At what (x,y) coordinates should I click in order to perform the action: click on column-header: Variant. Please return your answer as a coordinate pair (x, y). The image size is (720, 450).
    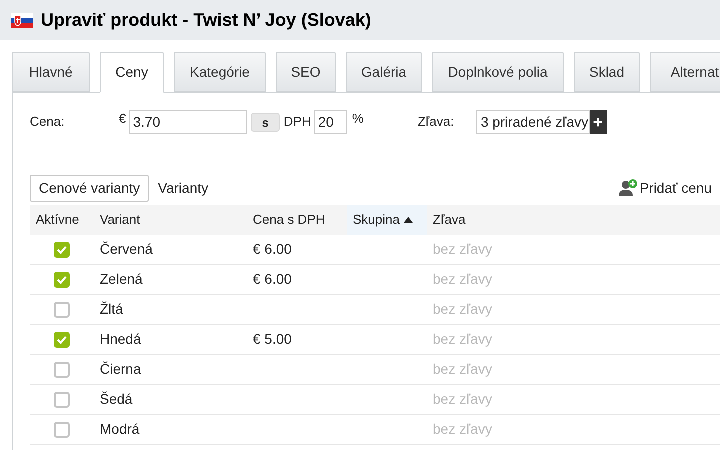
    Looking at the image, I should click on (170, 220).